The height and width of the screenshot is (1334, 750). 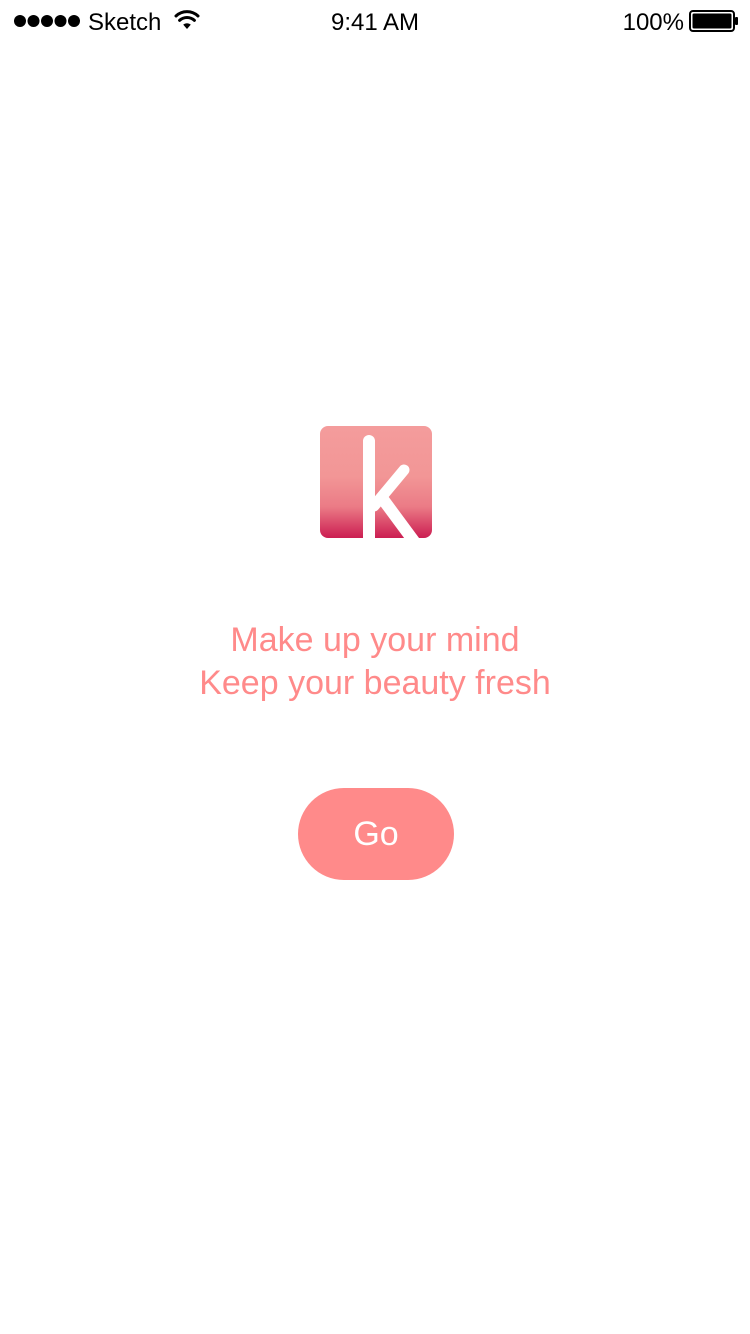 What do you see at coordinates (375, 640) in the screenshot?
I see `tagline-line-1: Make up your mind` at bounding box center [375, 640].